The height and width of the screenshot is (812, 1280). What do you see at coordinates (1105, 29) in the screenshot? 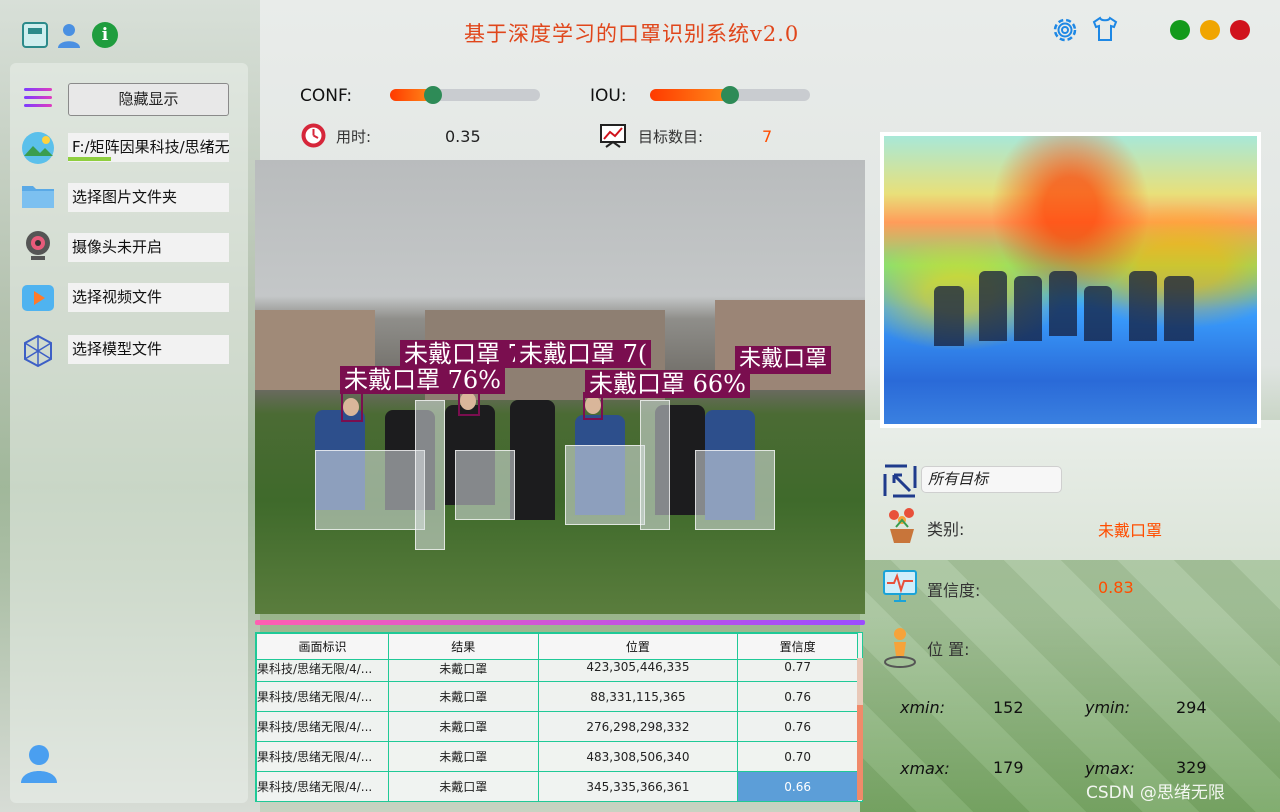
I see `skin-shirt-icon` at bounding box center [1105, 29].